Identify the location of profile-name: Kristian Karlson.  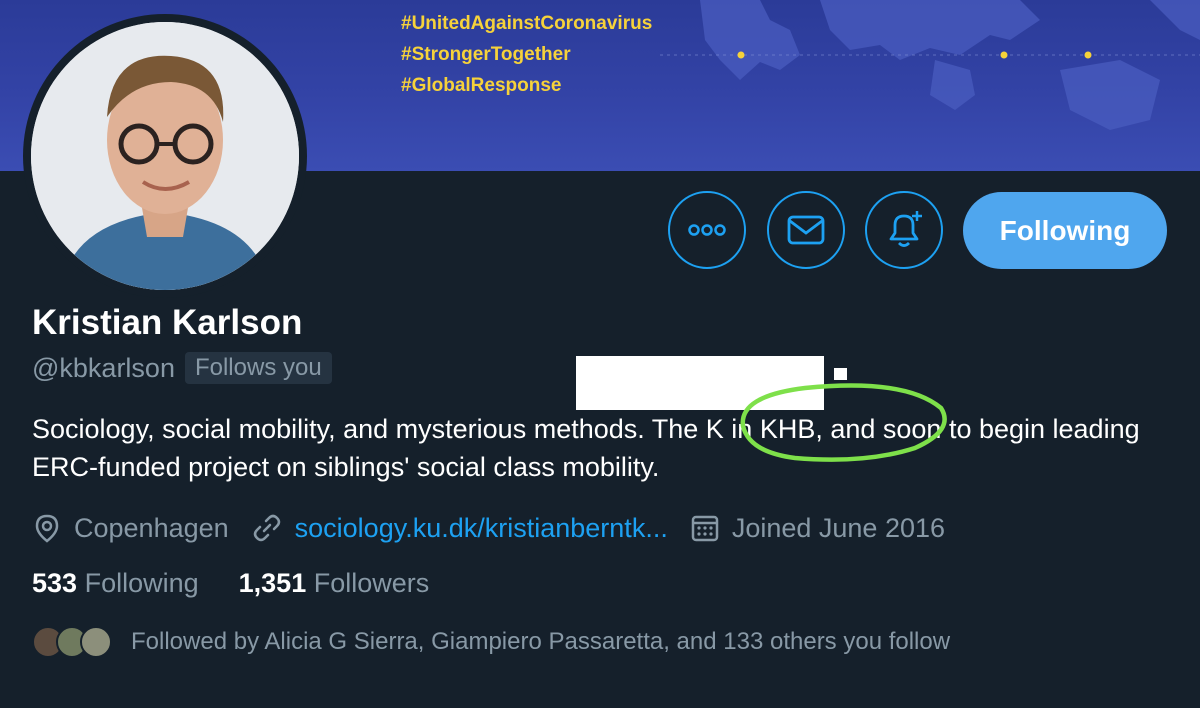
(167, 322).